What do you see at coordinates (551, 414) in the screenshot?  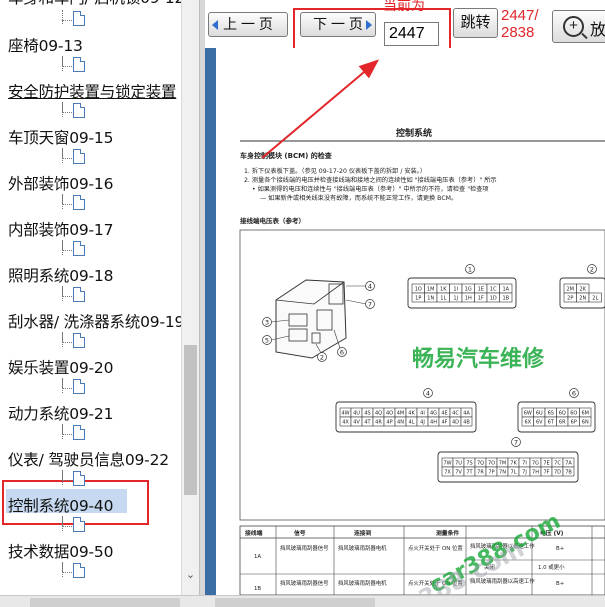 I see `connector-6-pin-label: 6S` at bounding box center [551, 414].